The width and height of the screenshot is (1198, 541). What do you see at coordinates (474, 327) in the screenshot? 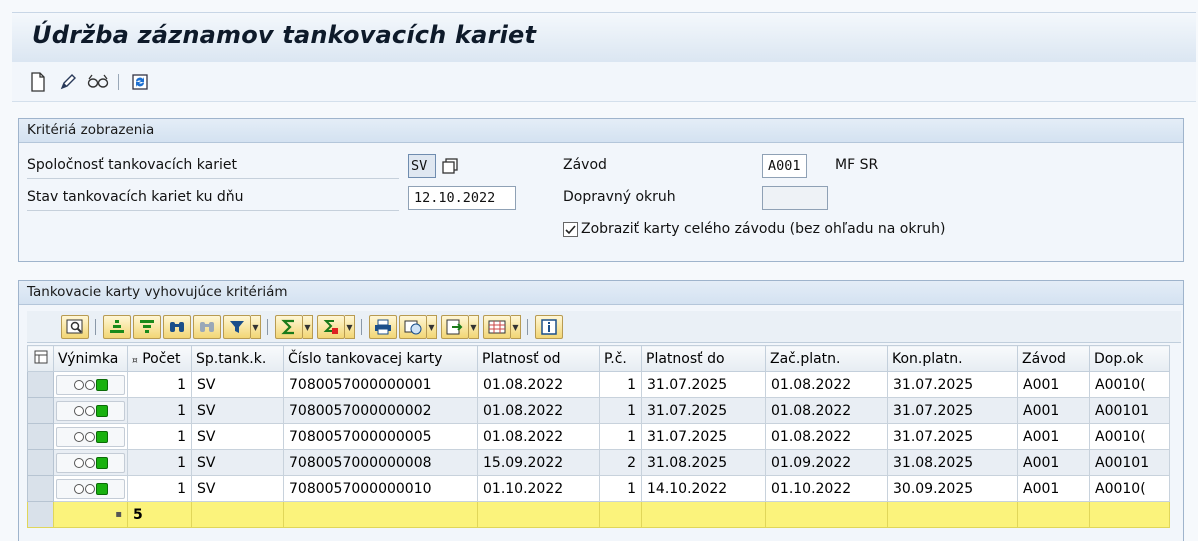
I see `export-dropdown: ▼` at bounding box center [474, 327].